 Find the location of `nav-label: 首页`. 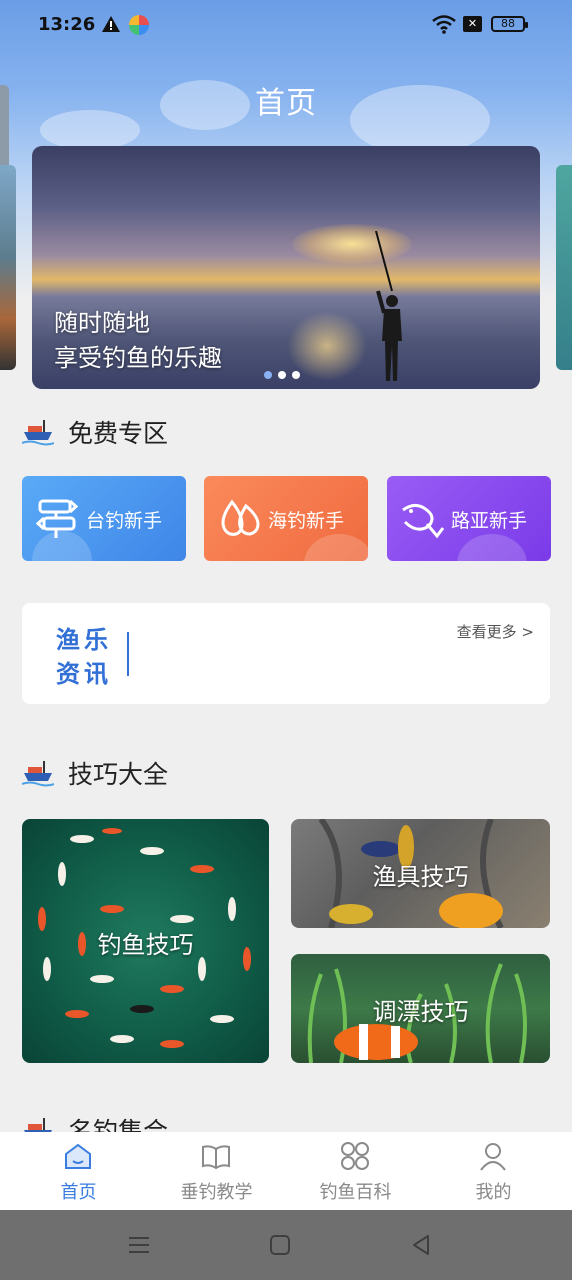

nav-label: 首页 is located at coordinates (78, 1192).